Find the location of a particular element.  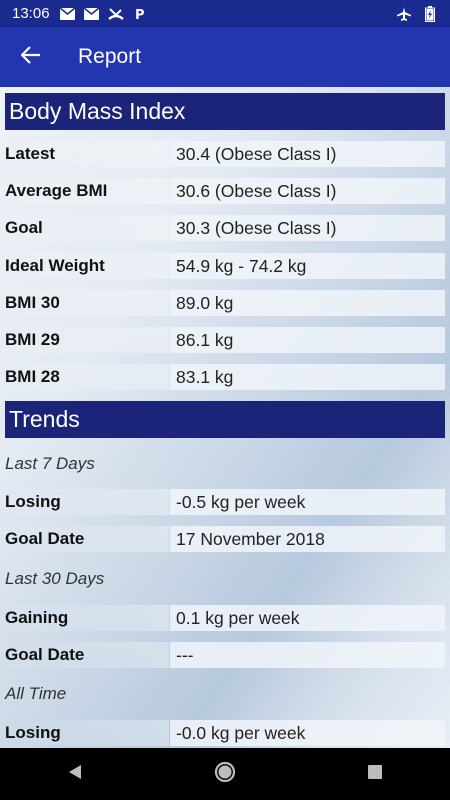

back-button is located at coordinates (31, 57).